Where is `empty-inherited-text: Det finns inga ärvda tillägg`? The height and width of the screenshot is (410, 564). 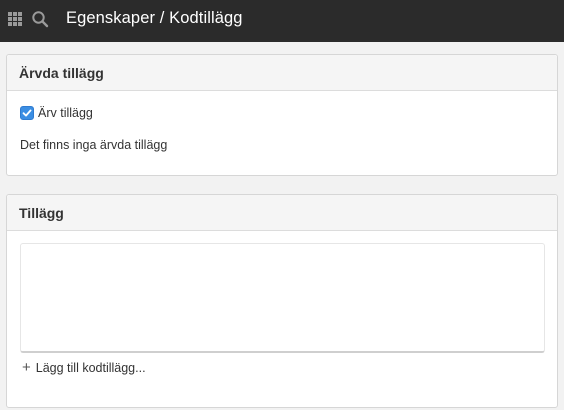 empty-inherited-text: Det finns inga ärvda tillägg is located at coordinates (94, 145).